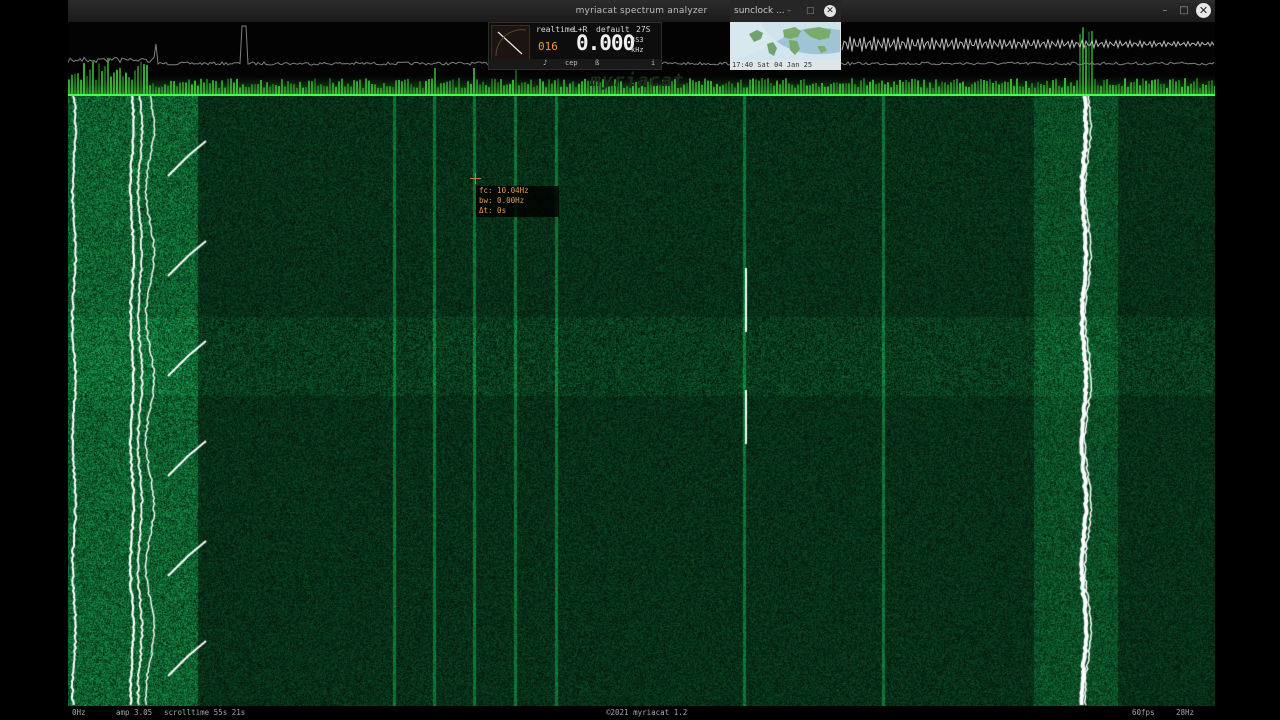  I want to click on level-readout: 27S, so click(643, 29).